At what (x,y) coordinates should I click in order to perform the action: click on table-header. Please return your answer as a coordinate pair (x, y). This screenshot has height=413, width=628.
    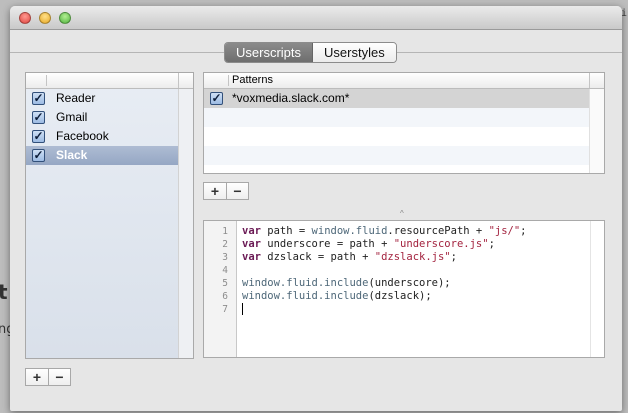
    Looking at the image, I should click on (109, 81).